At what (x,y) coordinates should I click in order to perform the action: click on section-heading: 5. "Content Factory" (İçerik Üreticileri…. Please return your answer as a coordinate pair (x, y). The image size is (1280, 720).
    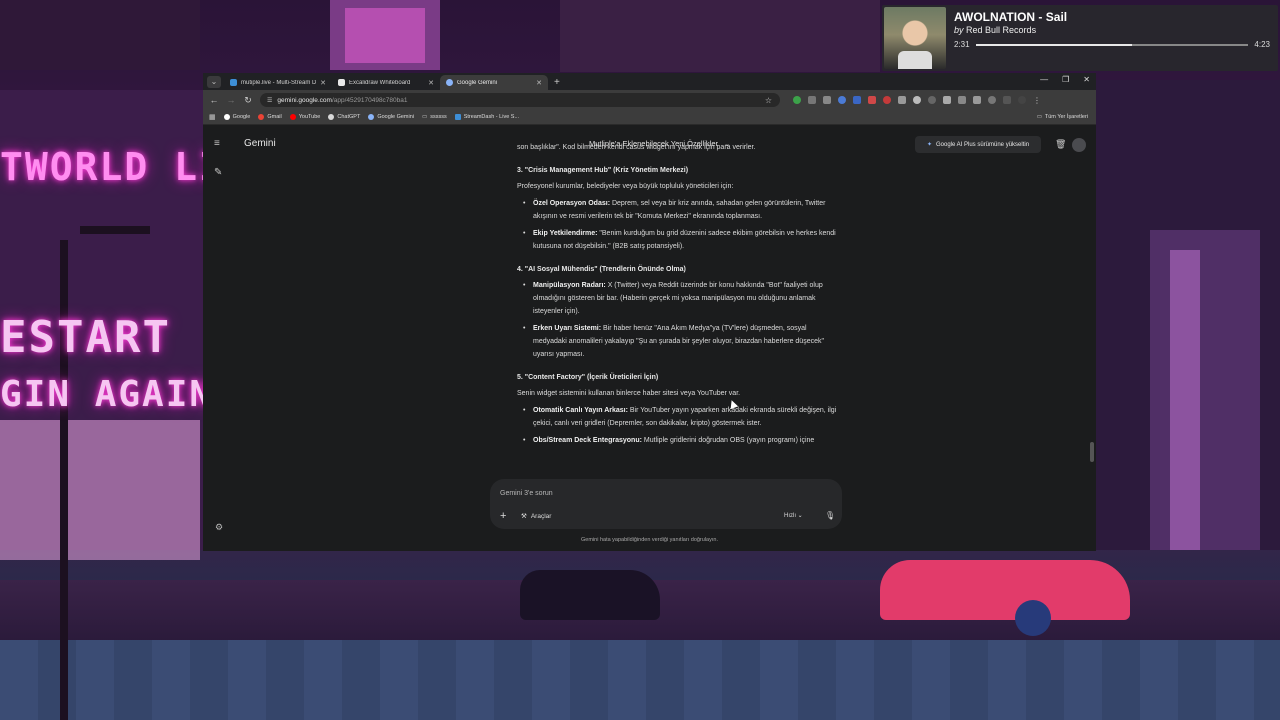
    Looking at the image, I should click on (588, 377).